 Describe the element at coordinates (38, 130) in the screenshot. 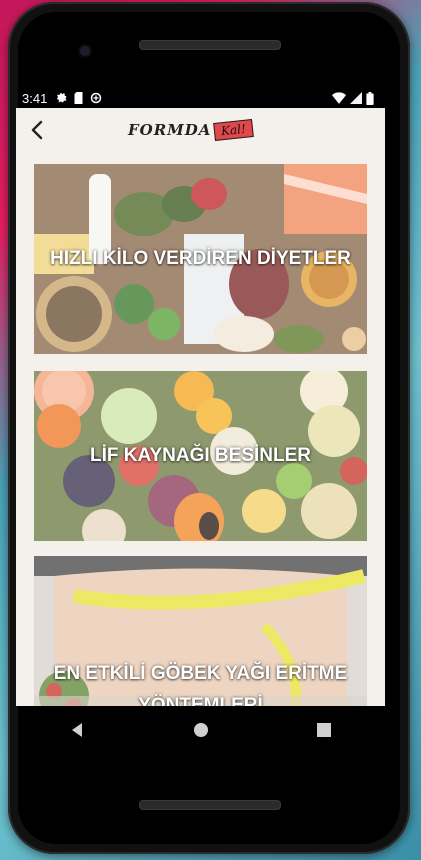

I see `chevron-left-icon` at that location.